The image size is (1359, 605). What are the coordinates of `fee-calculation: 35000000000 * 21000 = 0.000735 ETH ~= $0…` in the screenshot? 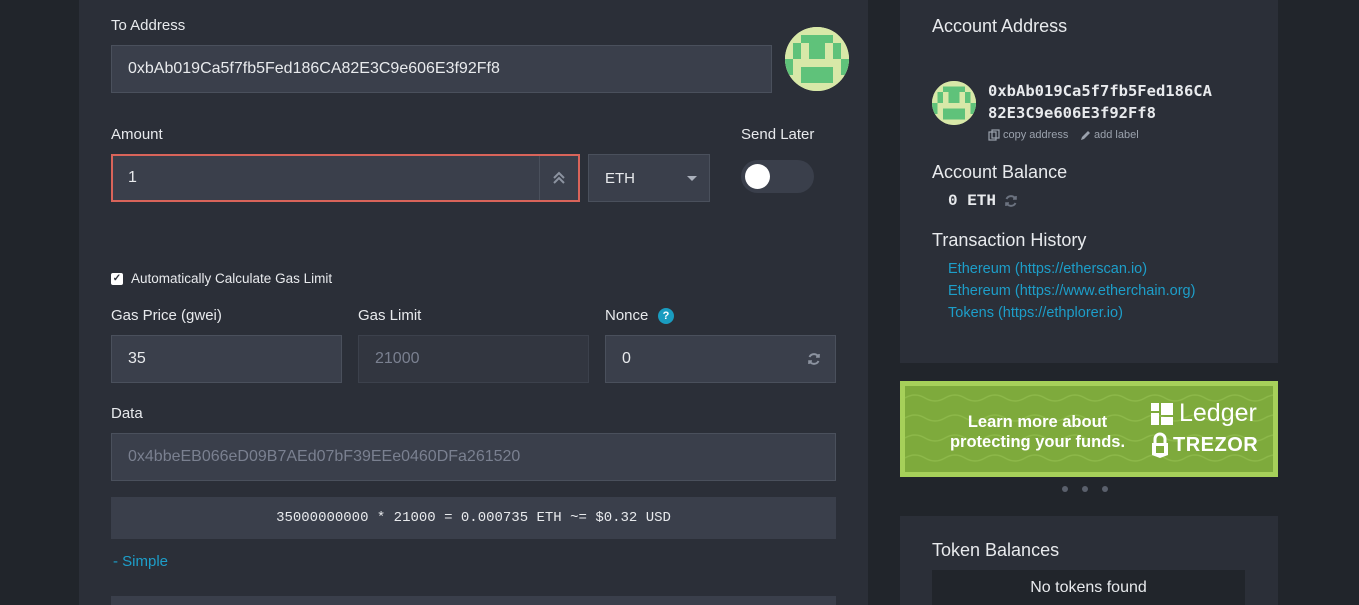 It's located at (473, 518).